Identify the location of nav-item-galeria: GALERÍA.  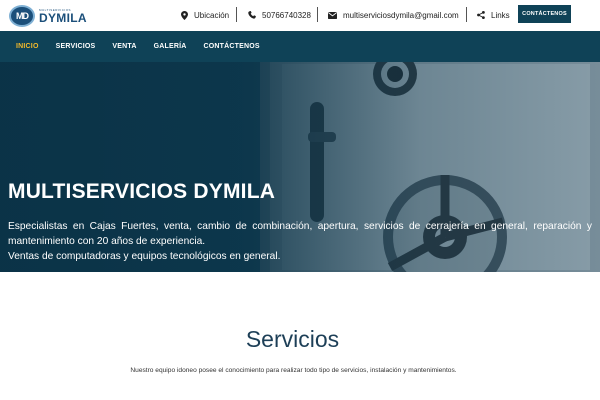
(170, 46).